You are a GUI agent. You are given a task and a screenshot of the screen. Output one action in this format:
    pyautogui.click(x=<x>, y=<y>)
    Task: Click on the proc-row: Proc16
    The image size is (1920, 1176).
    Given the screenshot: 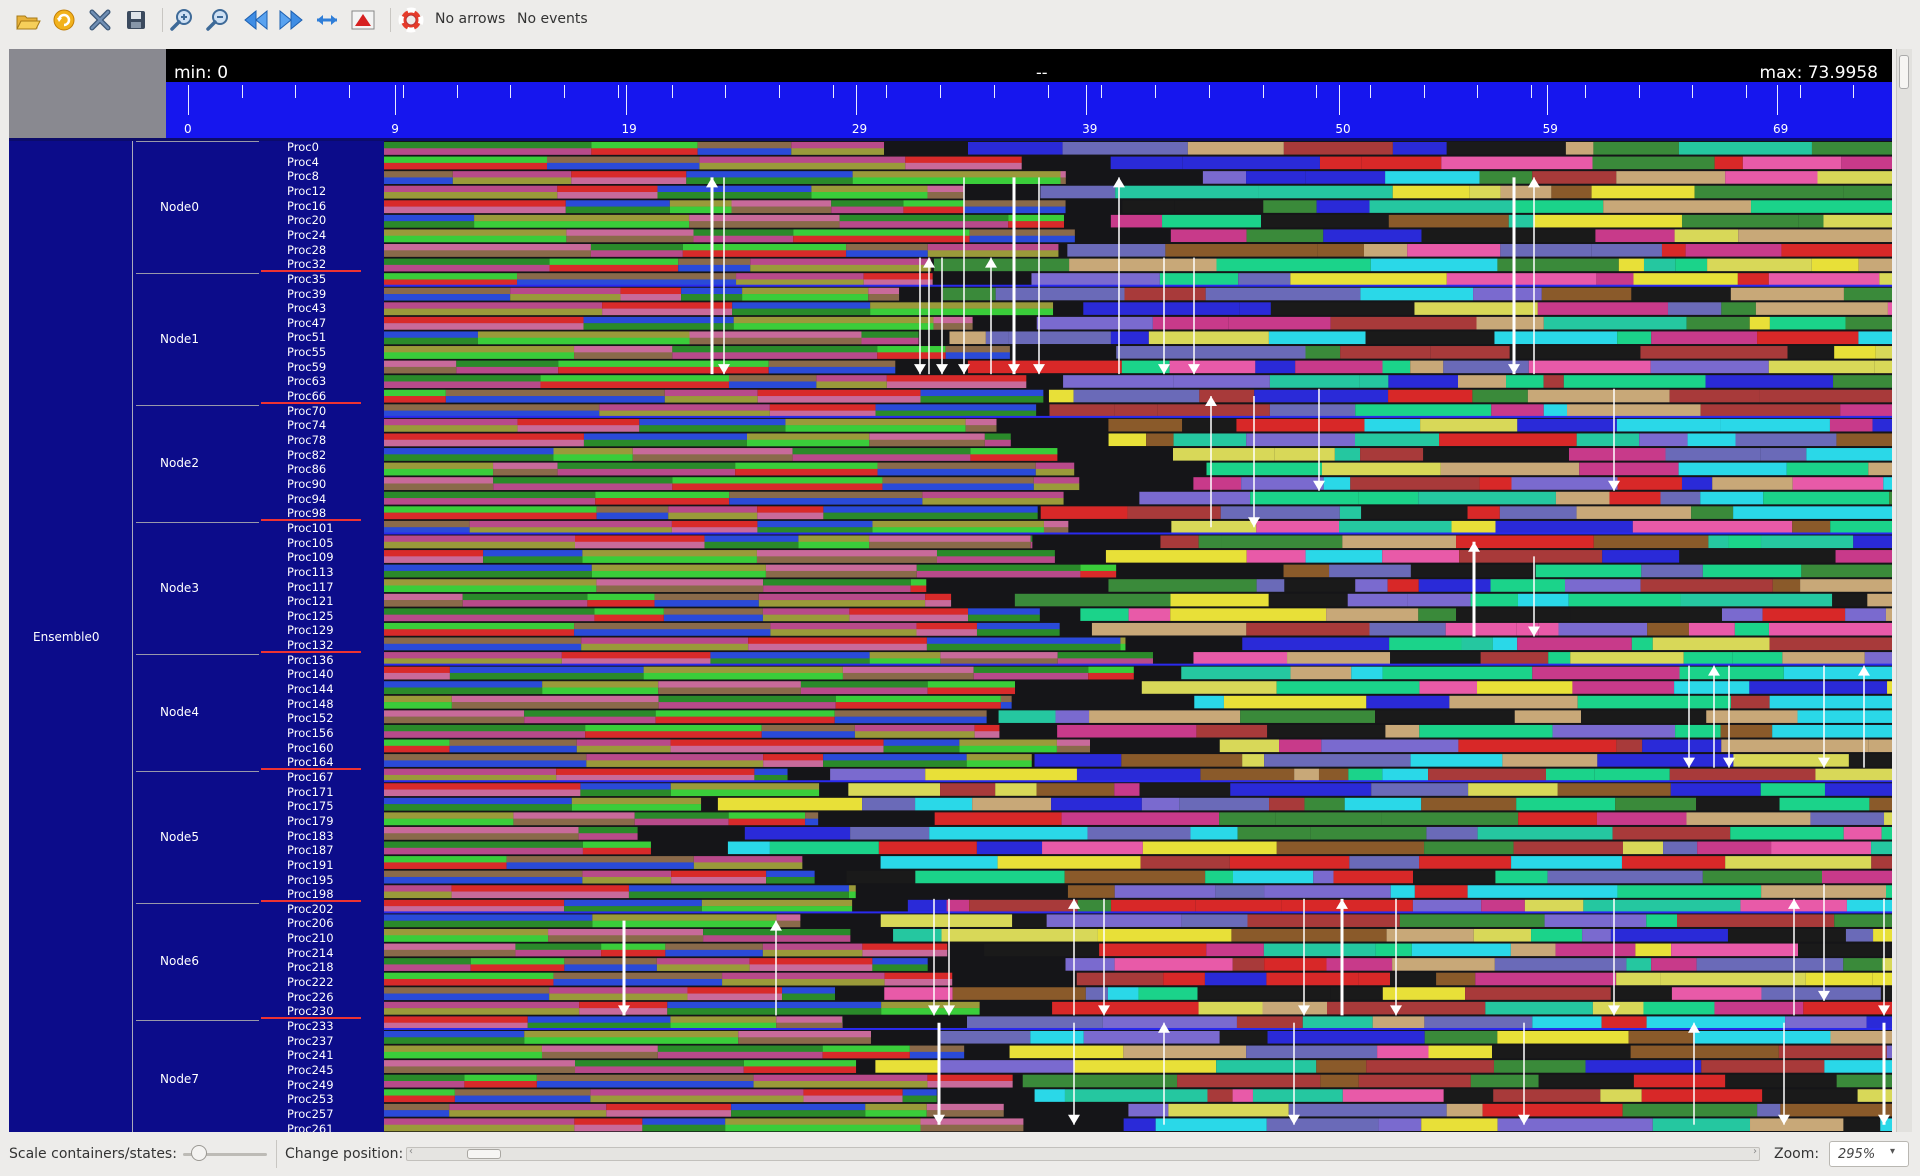 What is the action you would take?
    pyautogui.click(x=322, y=207)
    